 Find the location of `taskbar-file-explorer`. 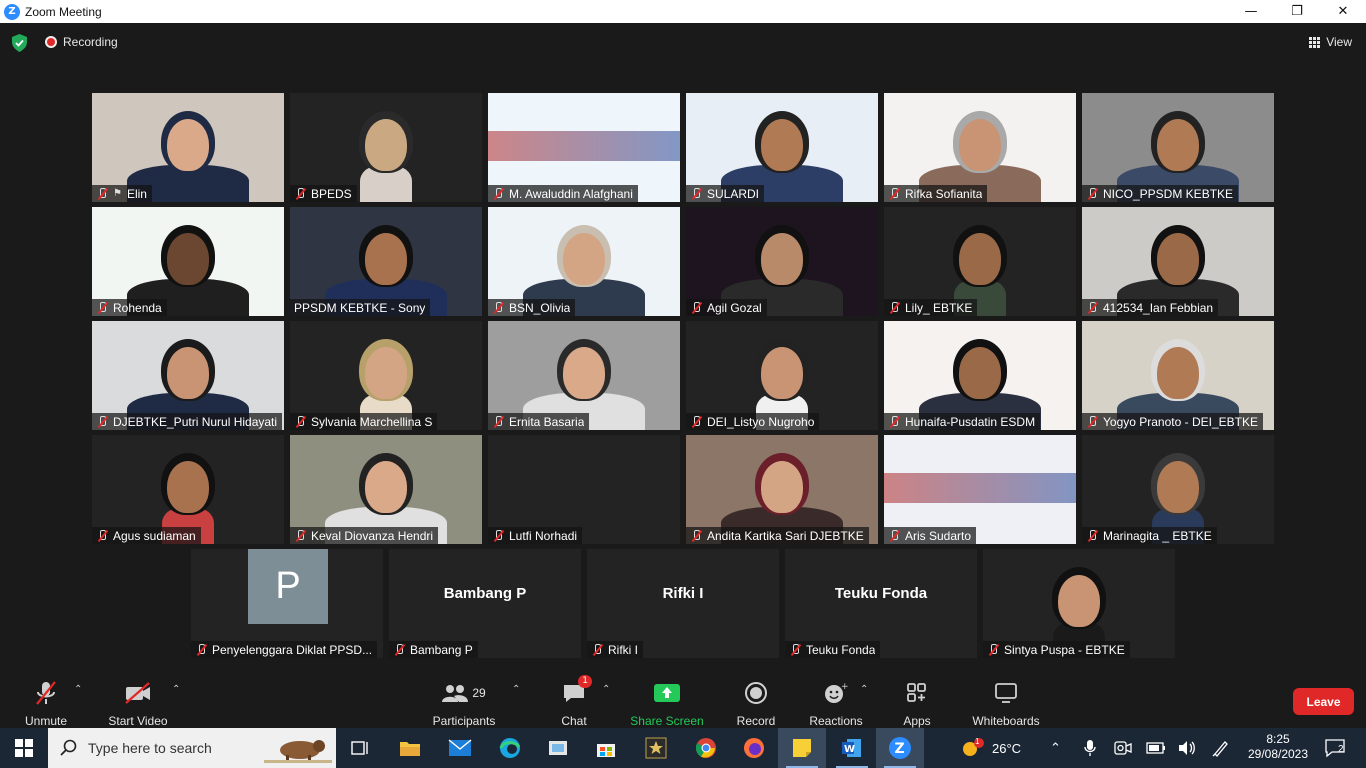

taskbar-file-explorer is located at coordinates (410, 748).